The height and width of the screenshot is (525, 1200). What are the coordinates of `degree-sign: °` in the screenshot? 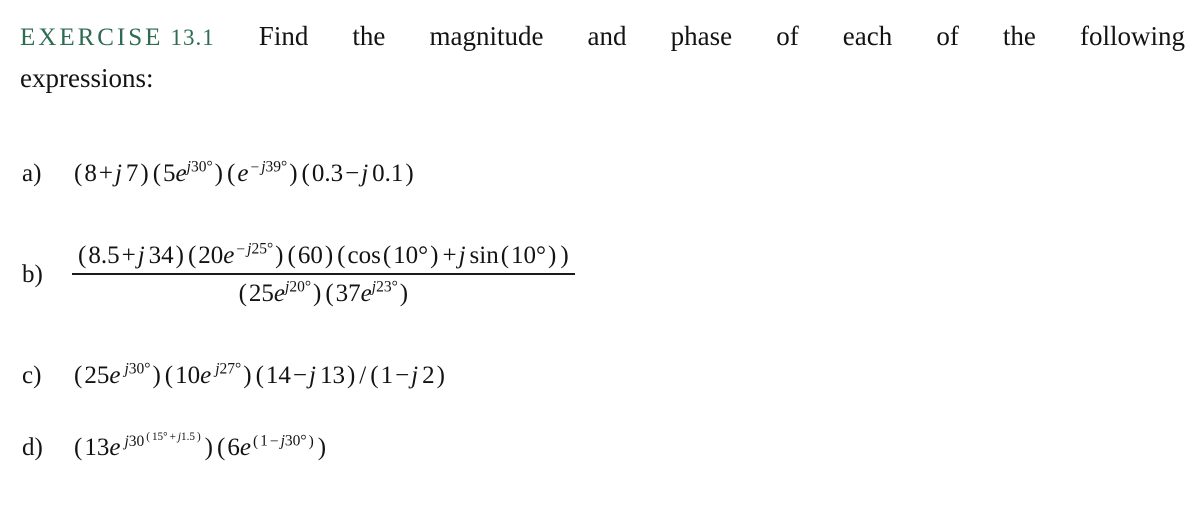 It's located at (209, 167).